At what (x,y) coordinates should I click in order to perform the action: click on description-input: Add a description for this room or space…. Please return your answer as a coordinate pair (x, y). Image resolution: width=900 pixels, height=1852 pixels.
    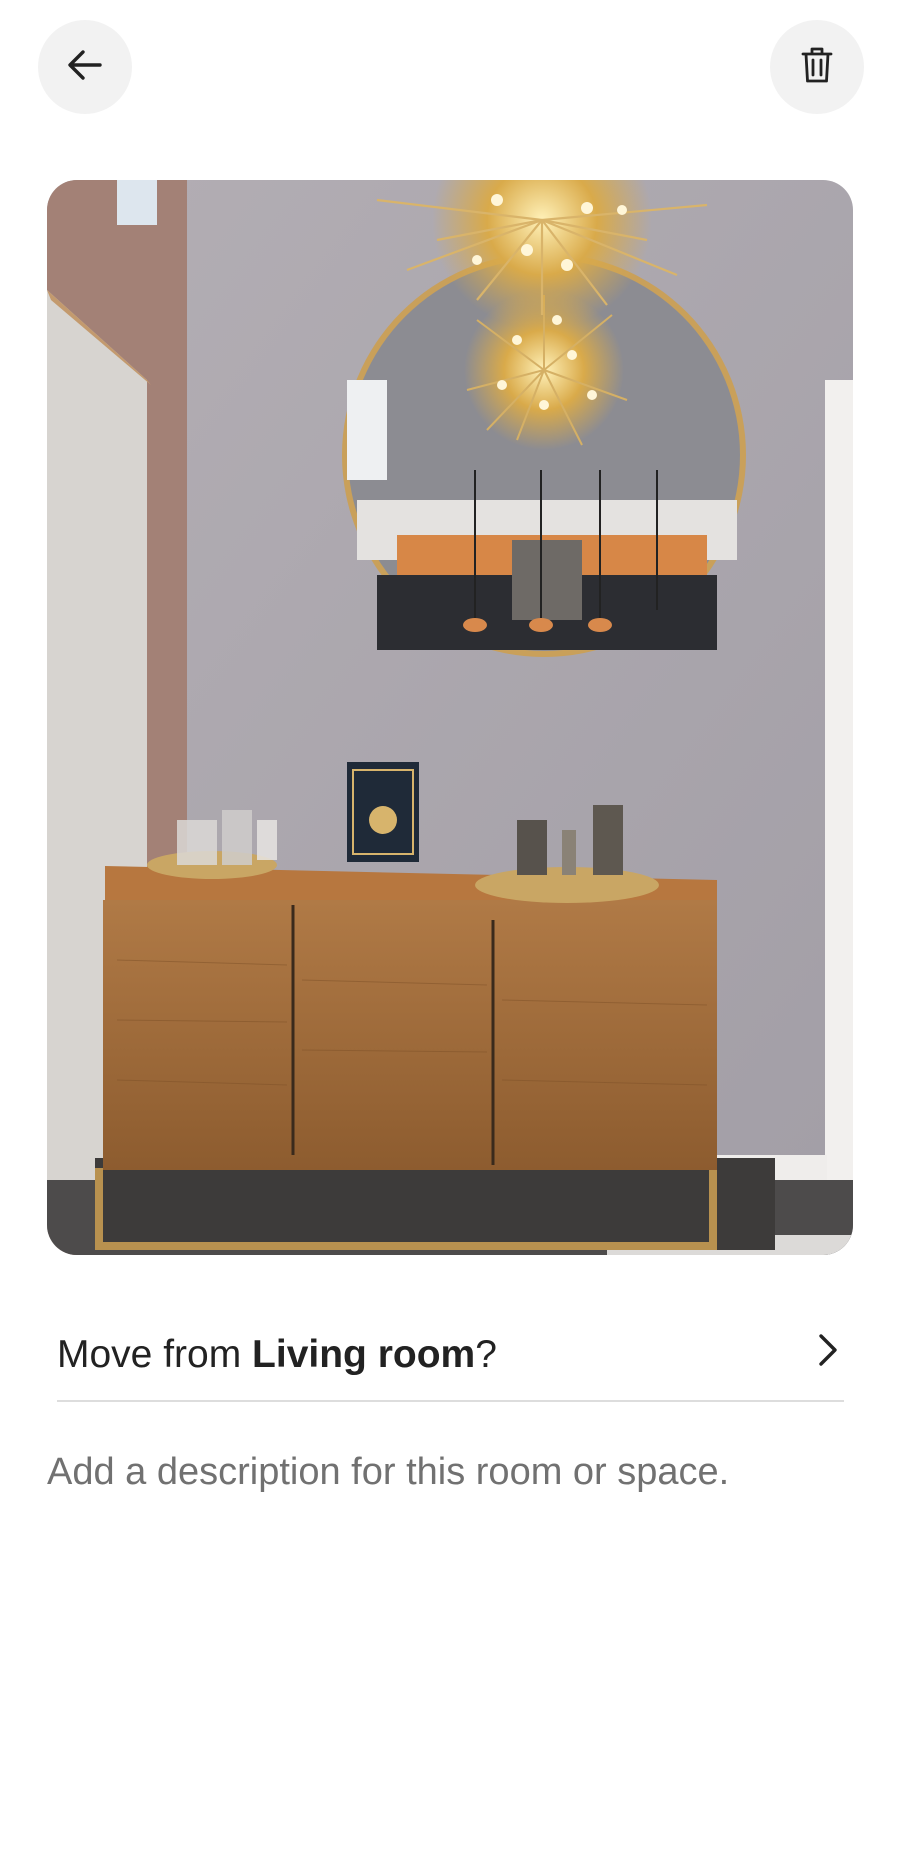
    Looking at the image, I should click on (450, 1472).